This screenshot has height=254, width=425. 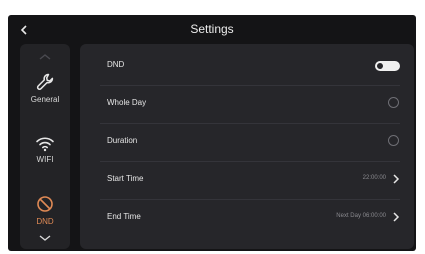 What do you see at coordinates (122, 140) in the screenshot?
I see `setting-label: Duration` at bounding box center [122, 140].